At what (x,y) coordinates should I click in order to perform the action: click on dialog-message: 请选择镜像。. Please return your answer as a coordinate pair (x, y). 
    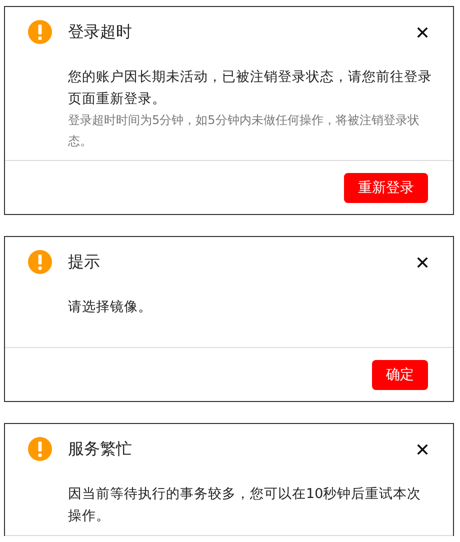
    Looking at the image, I should click on (110, 307).